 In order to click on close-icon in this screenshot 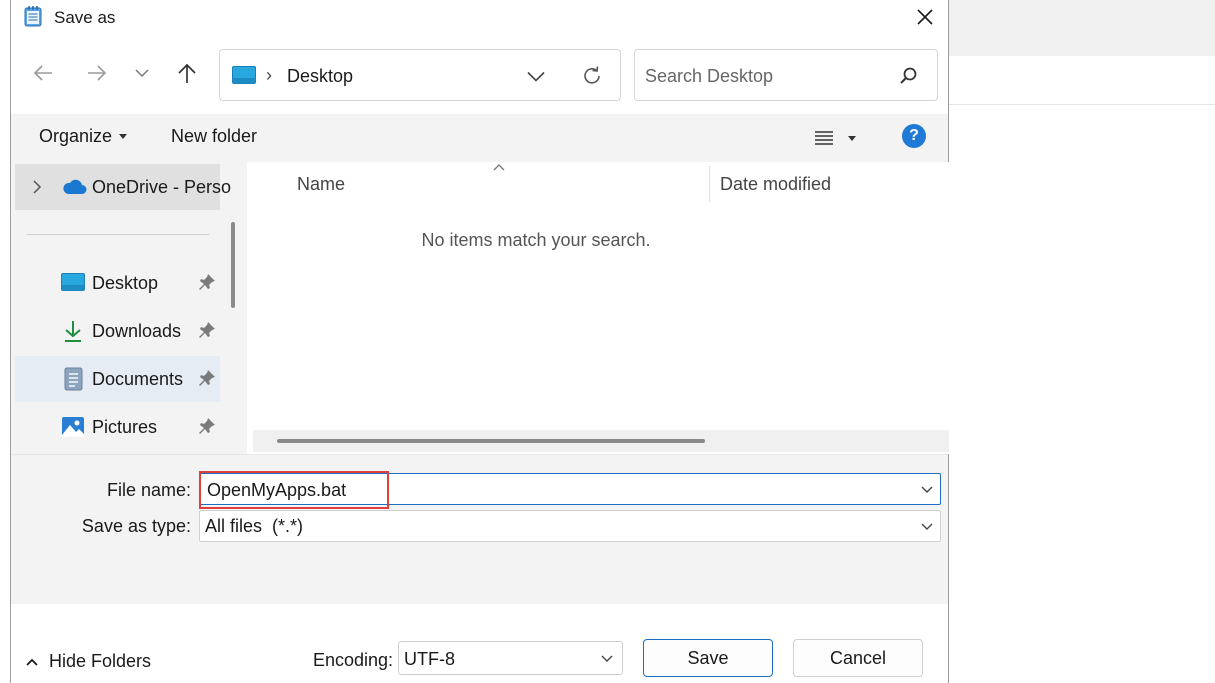, I will do `click(925, 17)`.